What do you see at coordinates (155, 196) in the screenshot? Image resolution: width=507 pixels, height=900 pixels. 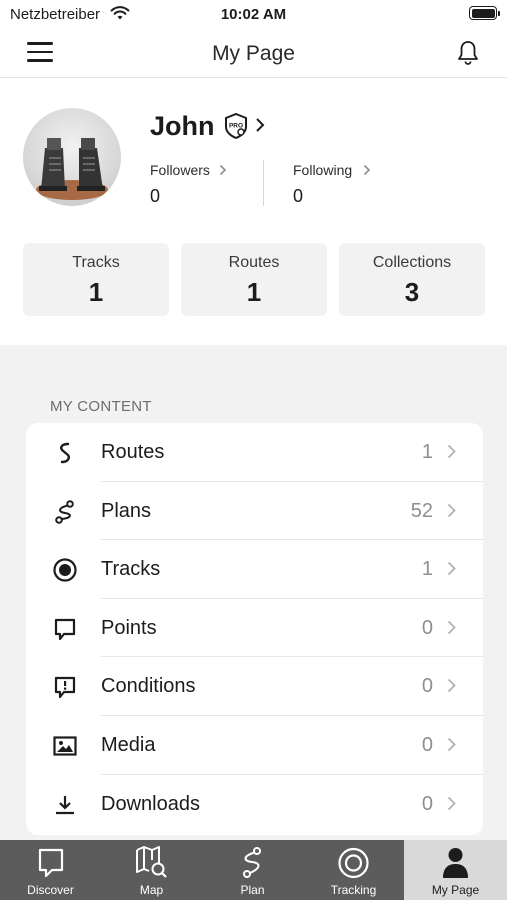 I see `followers-count: 0` at bounding box center [155, 196].